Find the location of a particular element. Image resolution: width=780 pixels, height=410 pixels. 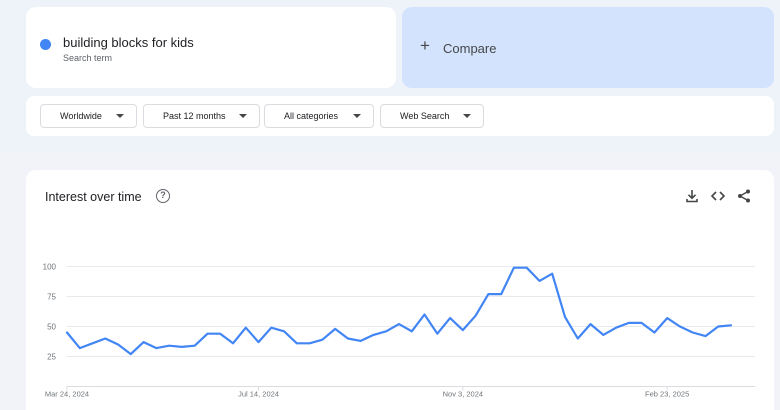

y-tick-label: 100 is located at coordinates (50, 267).